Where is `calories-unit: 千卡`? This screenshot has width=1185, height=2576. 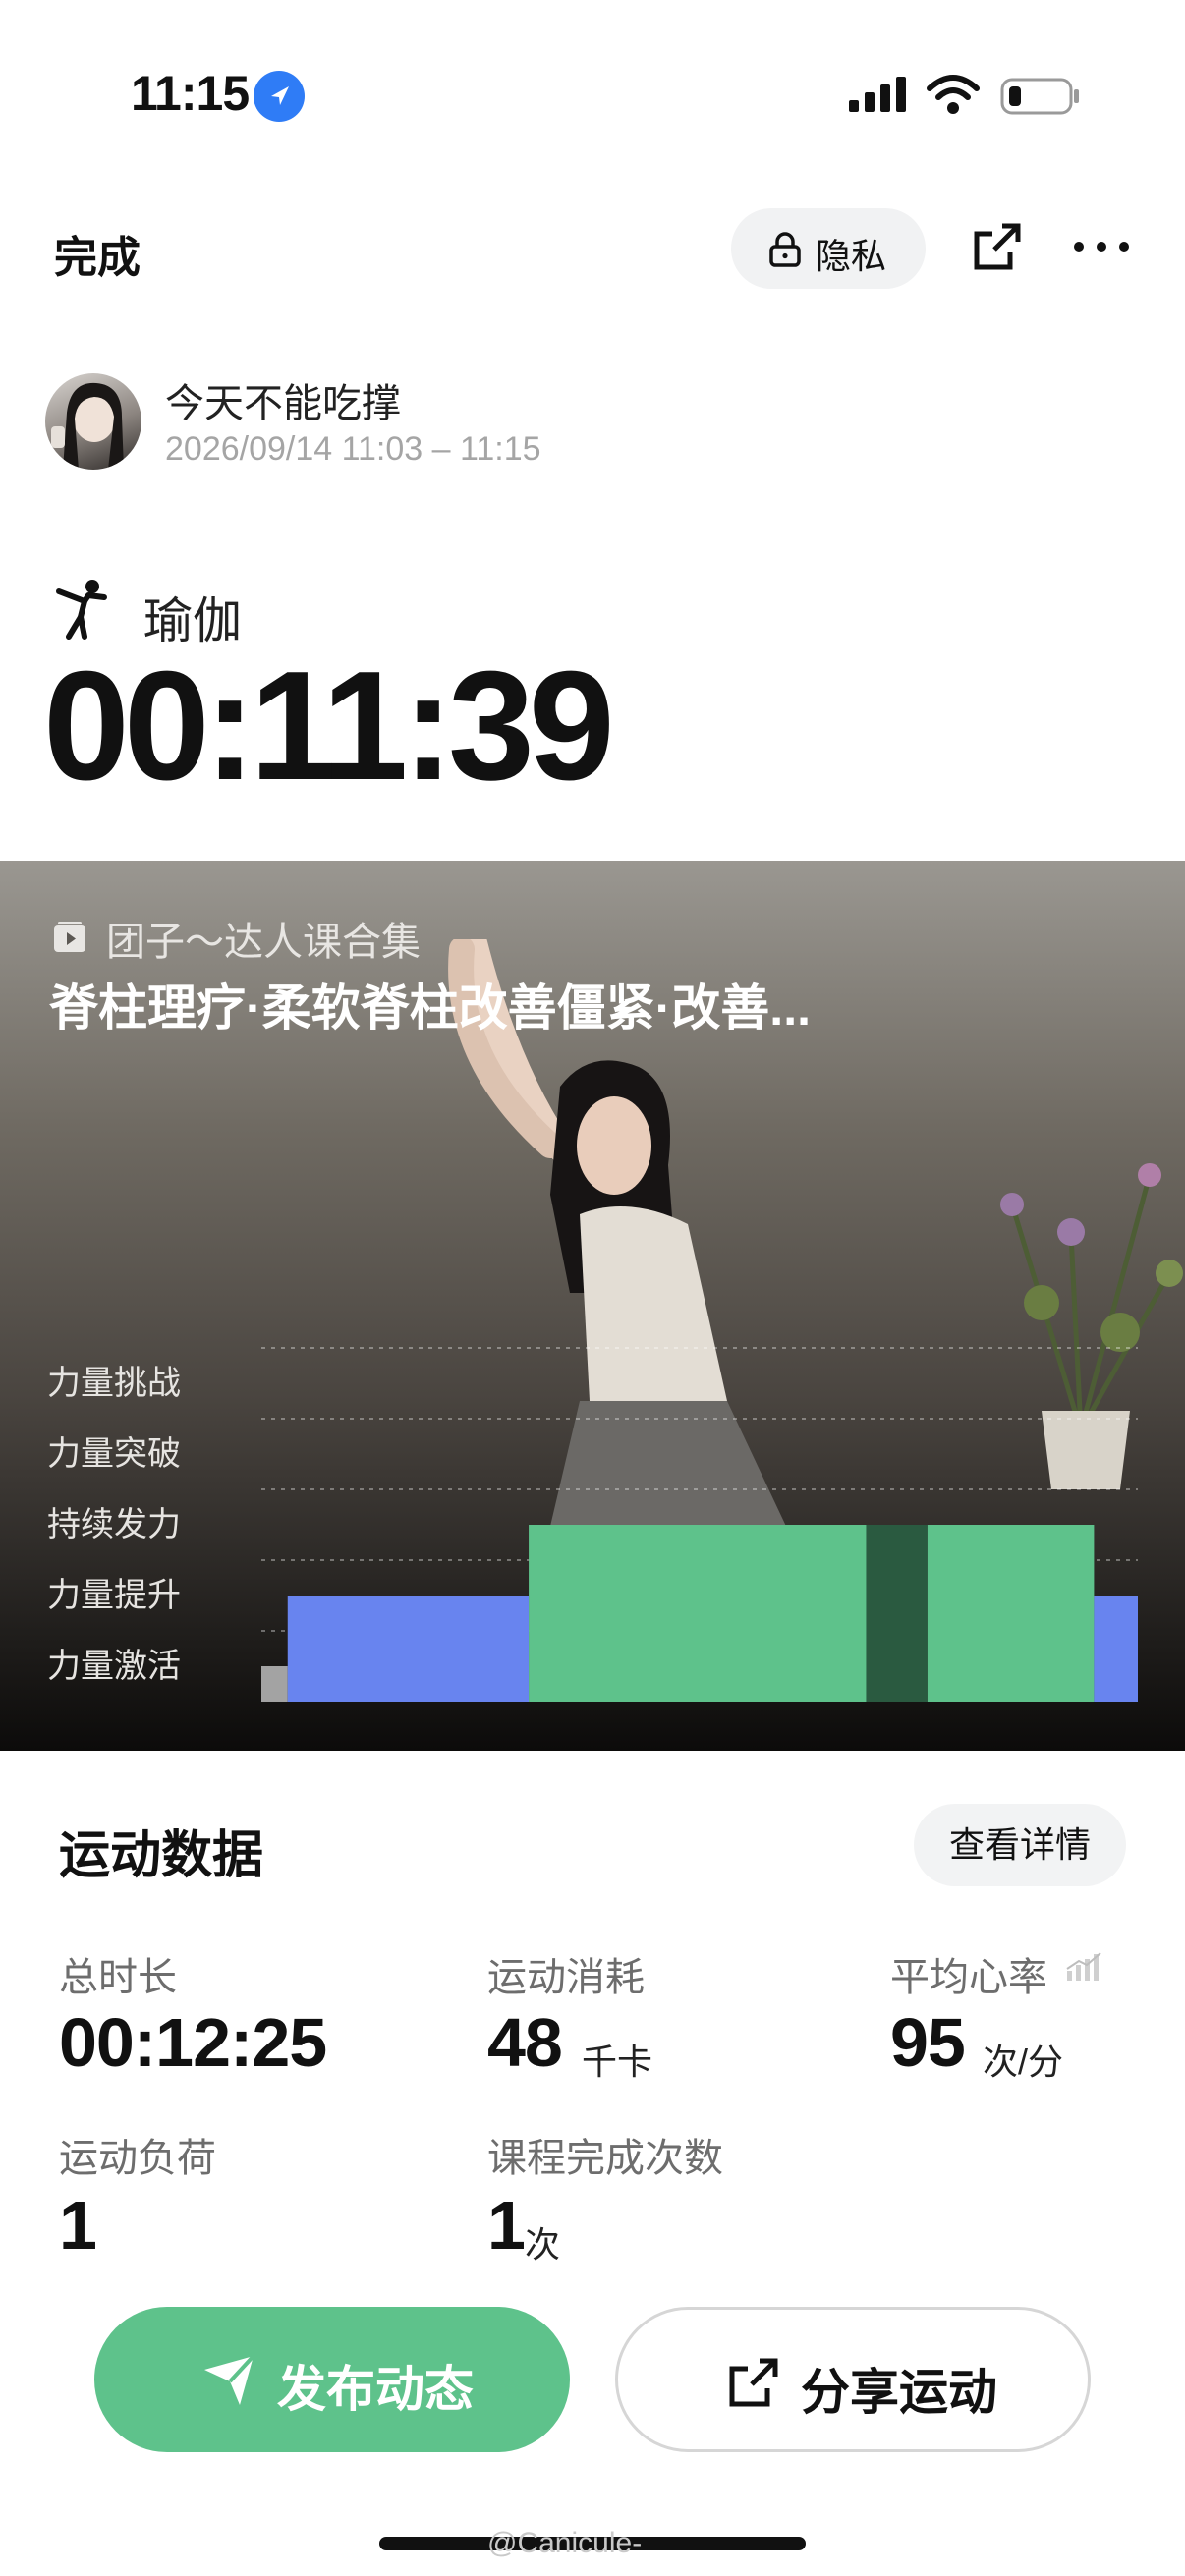 calories-unit: 千卡 is located at coordinates (618, 2062).